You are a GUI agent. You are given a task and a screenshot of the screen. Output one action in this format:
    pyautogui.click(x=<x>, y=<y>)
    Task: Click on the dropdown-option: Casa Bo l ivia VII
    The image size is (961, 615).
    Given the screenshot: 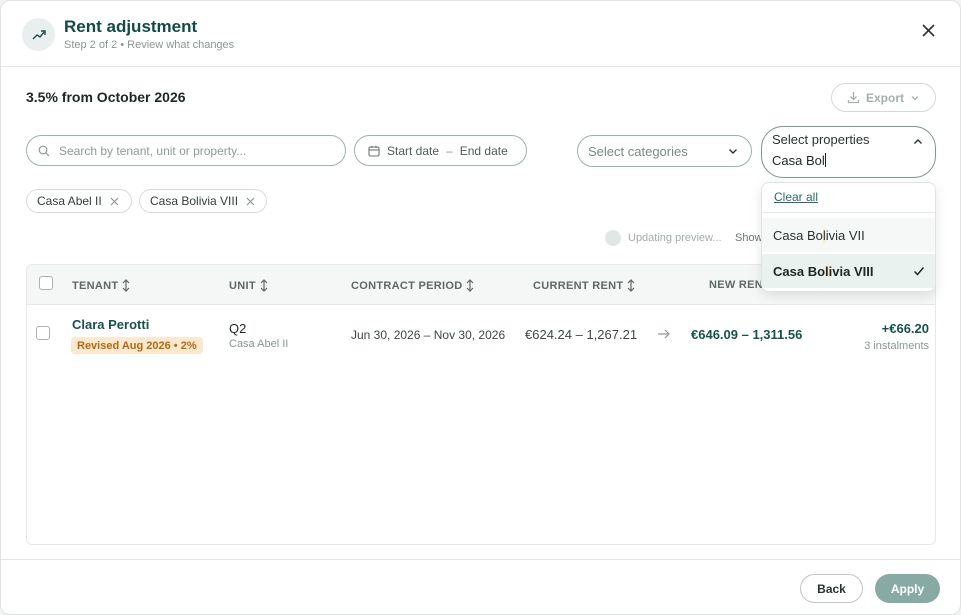 What is the action you would take?
    pyautogui.click(x=848, y=235)
    